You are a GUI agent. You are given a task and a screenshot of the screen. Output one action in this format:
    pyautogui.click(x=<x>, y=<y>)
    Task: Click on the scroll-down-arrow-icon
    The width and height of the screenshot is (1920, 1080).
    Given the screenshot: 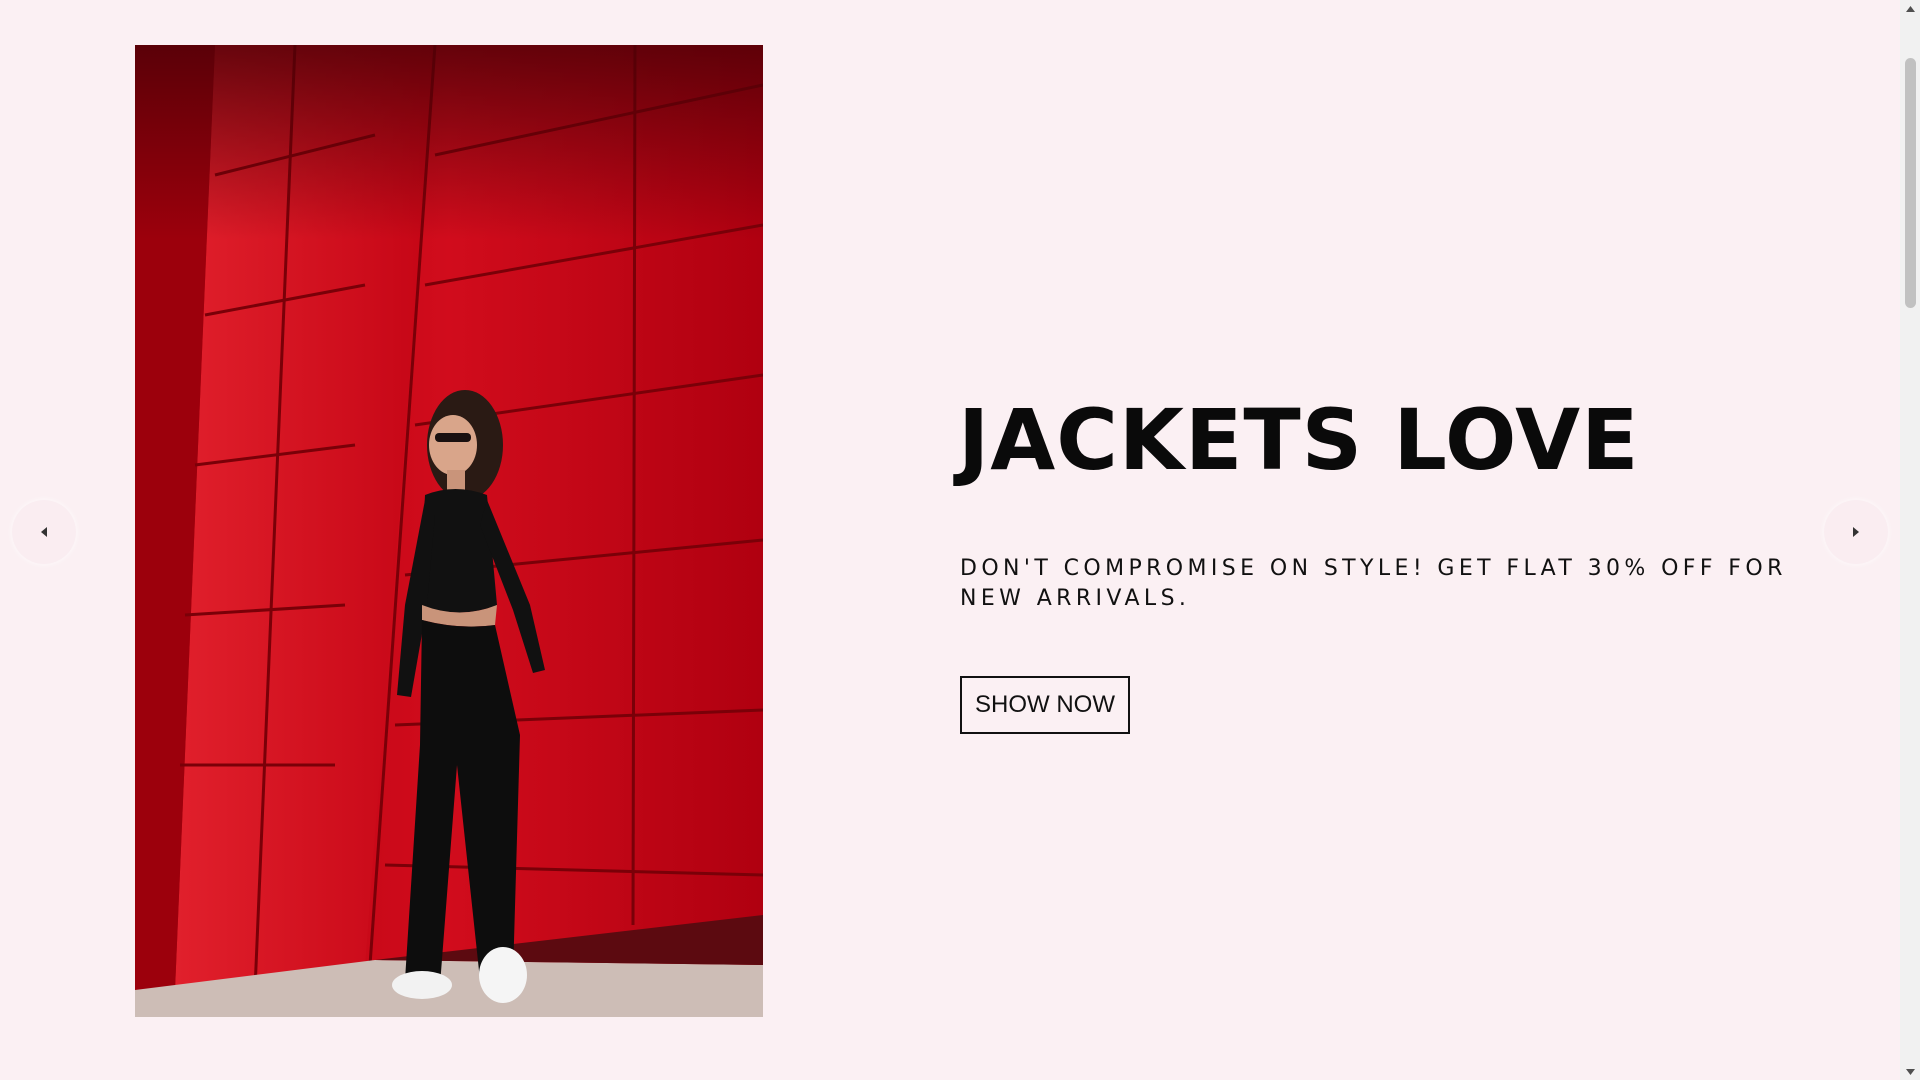 What is the action you would take?
    pyautogui.click(x=1910, y=1071)
    